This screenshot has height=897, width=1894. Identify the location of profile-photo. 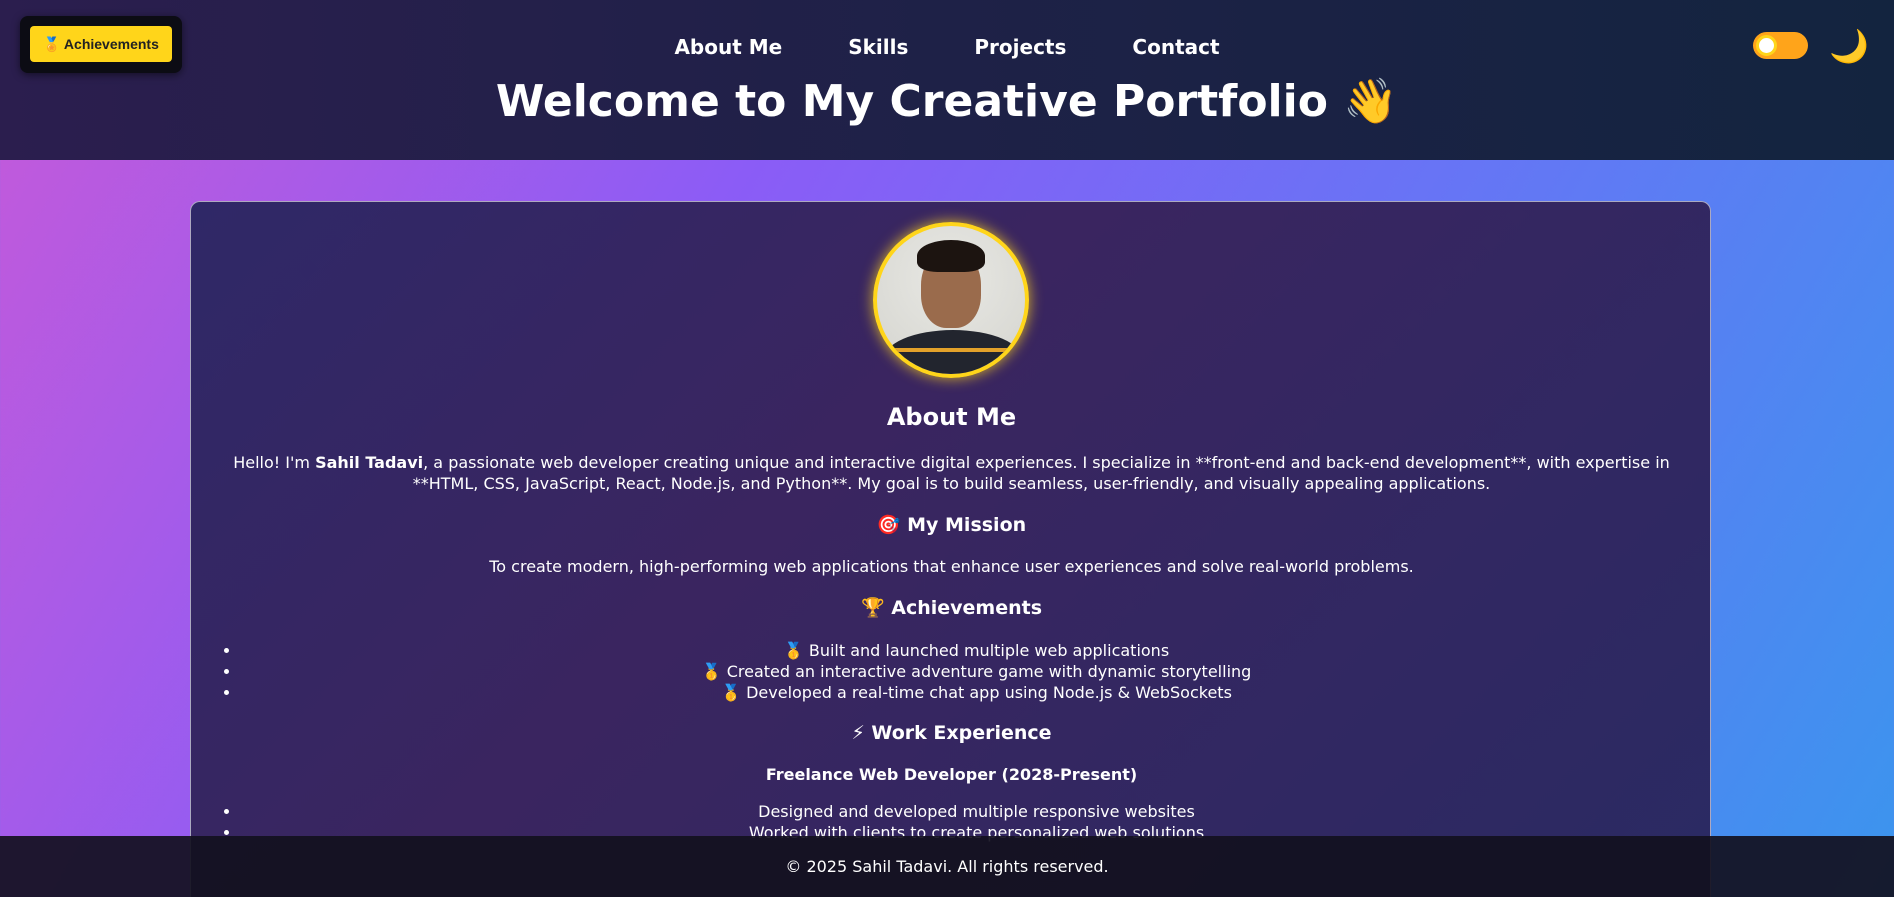
(951, 300).